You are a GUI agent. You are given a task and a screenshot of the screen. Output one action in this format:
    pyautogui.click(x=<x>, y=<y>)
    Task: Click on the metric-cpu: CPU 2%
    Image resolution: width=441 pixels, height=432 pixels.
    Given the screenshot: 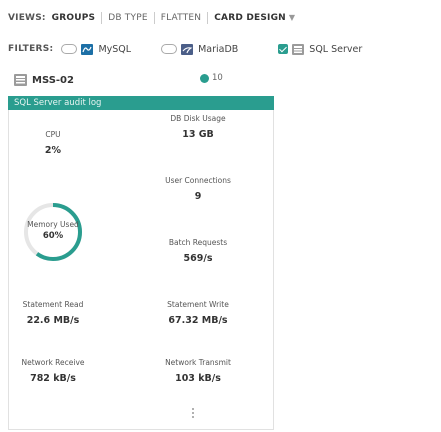 What is the action you would take?
    pyautogui.click(x=53, y=143)
    